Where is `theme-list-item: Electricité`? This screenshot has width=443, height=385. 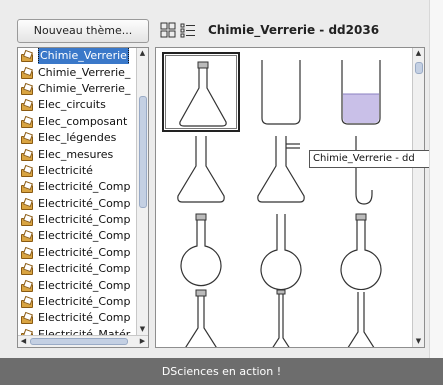
theme-list-item: Electricité is located at coordinates (77, 171).